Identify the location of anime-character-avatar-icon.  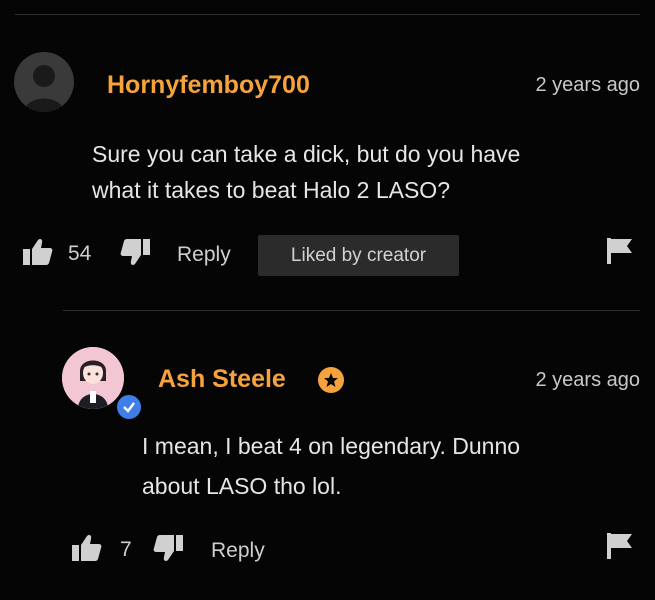
(93, 378).